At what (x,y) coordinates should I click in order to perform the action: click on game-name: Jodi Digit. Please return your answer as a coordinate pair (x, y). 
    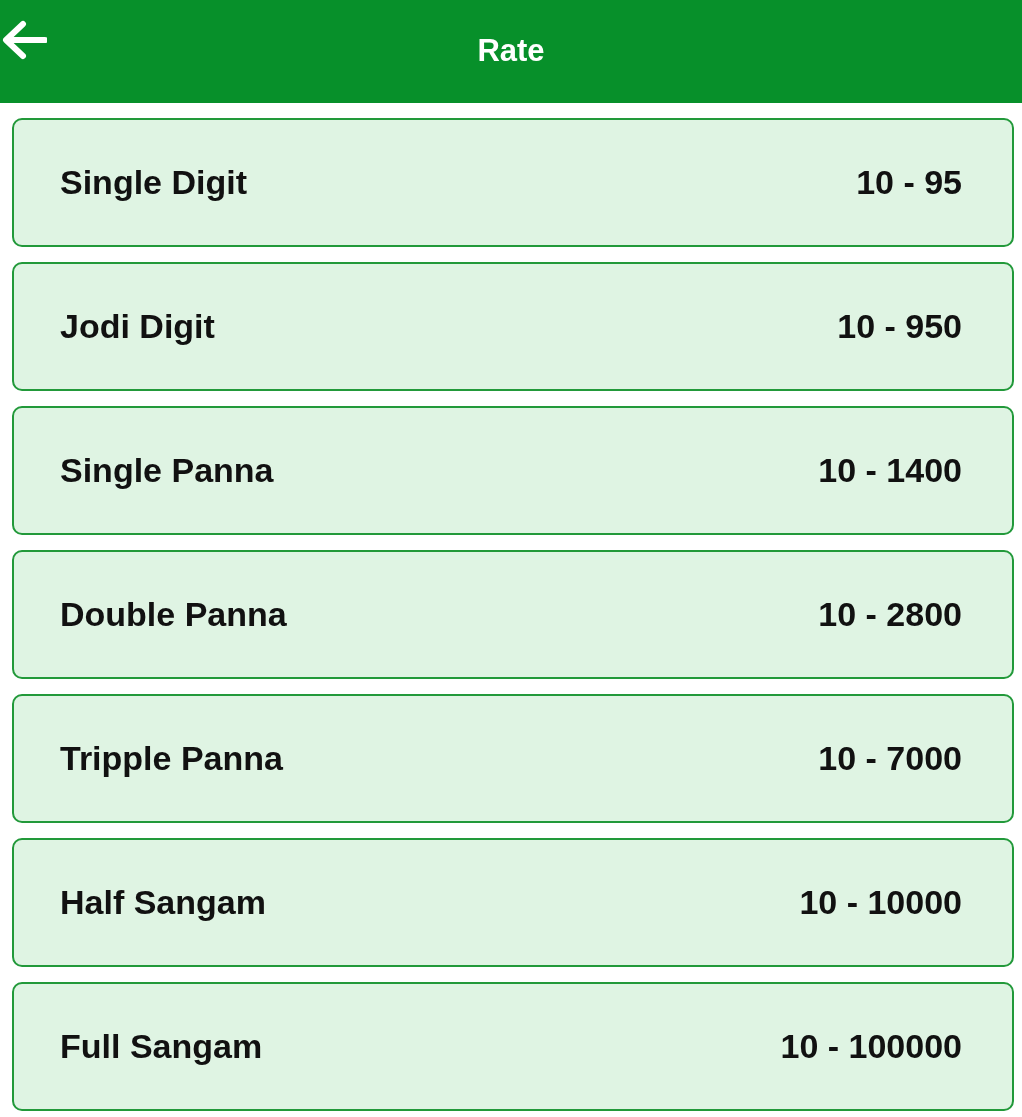
    Looking at the image, I should click on (137, 326).